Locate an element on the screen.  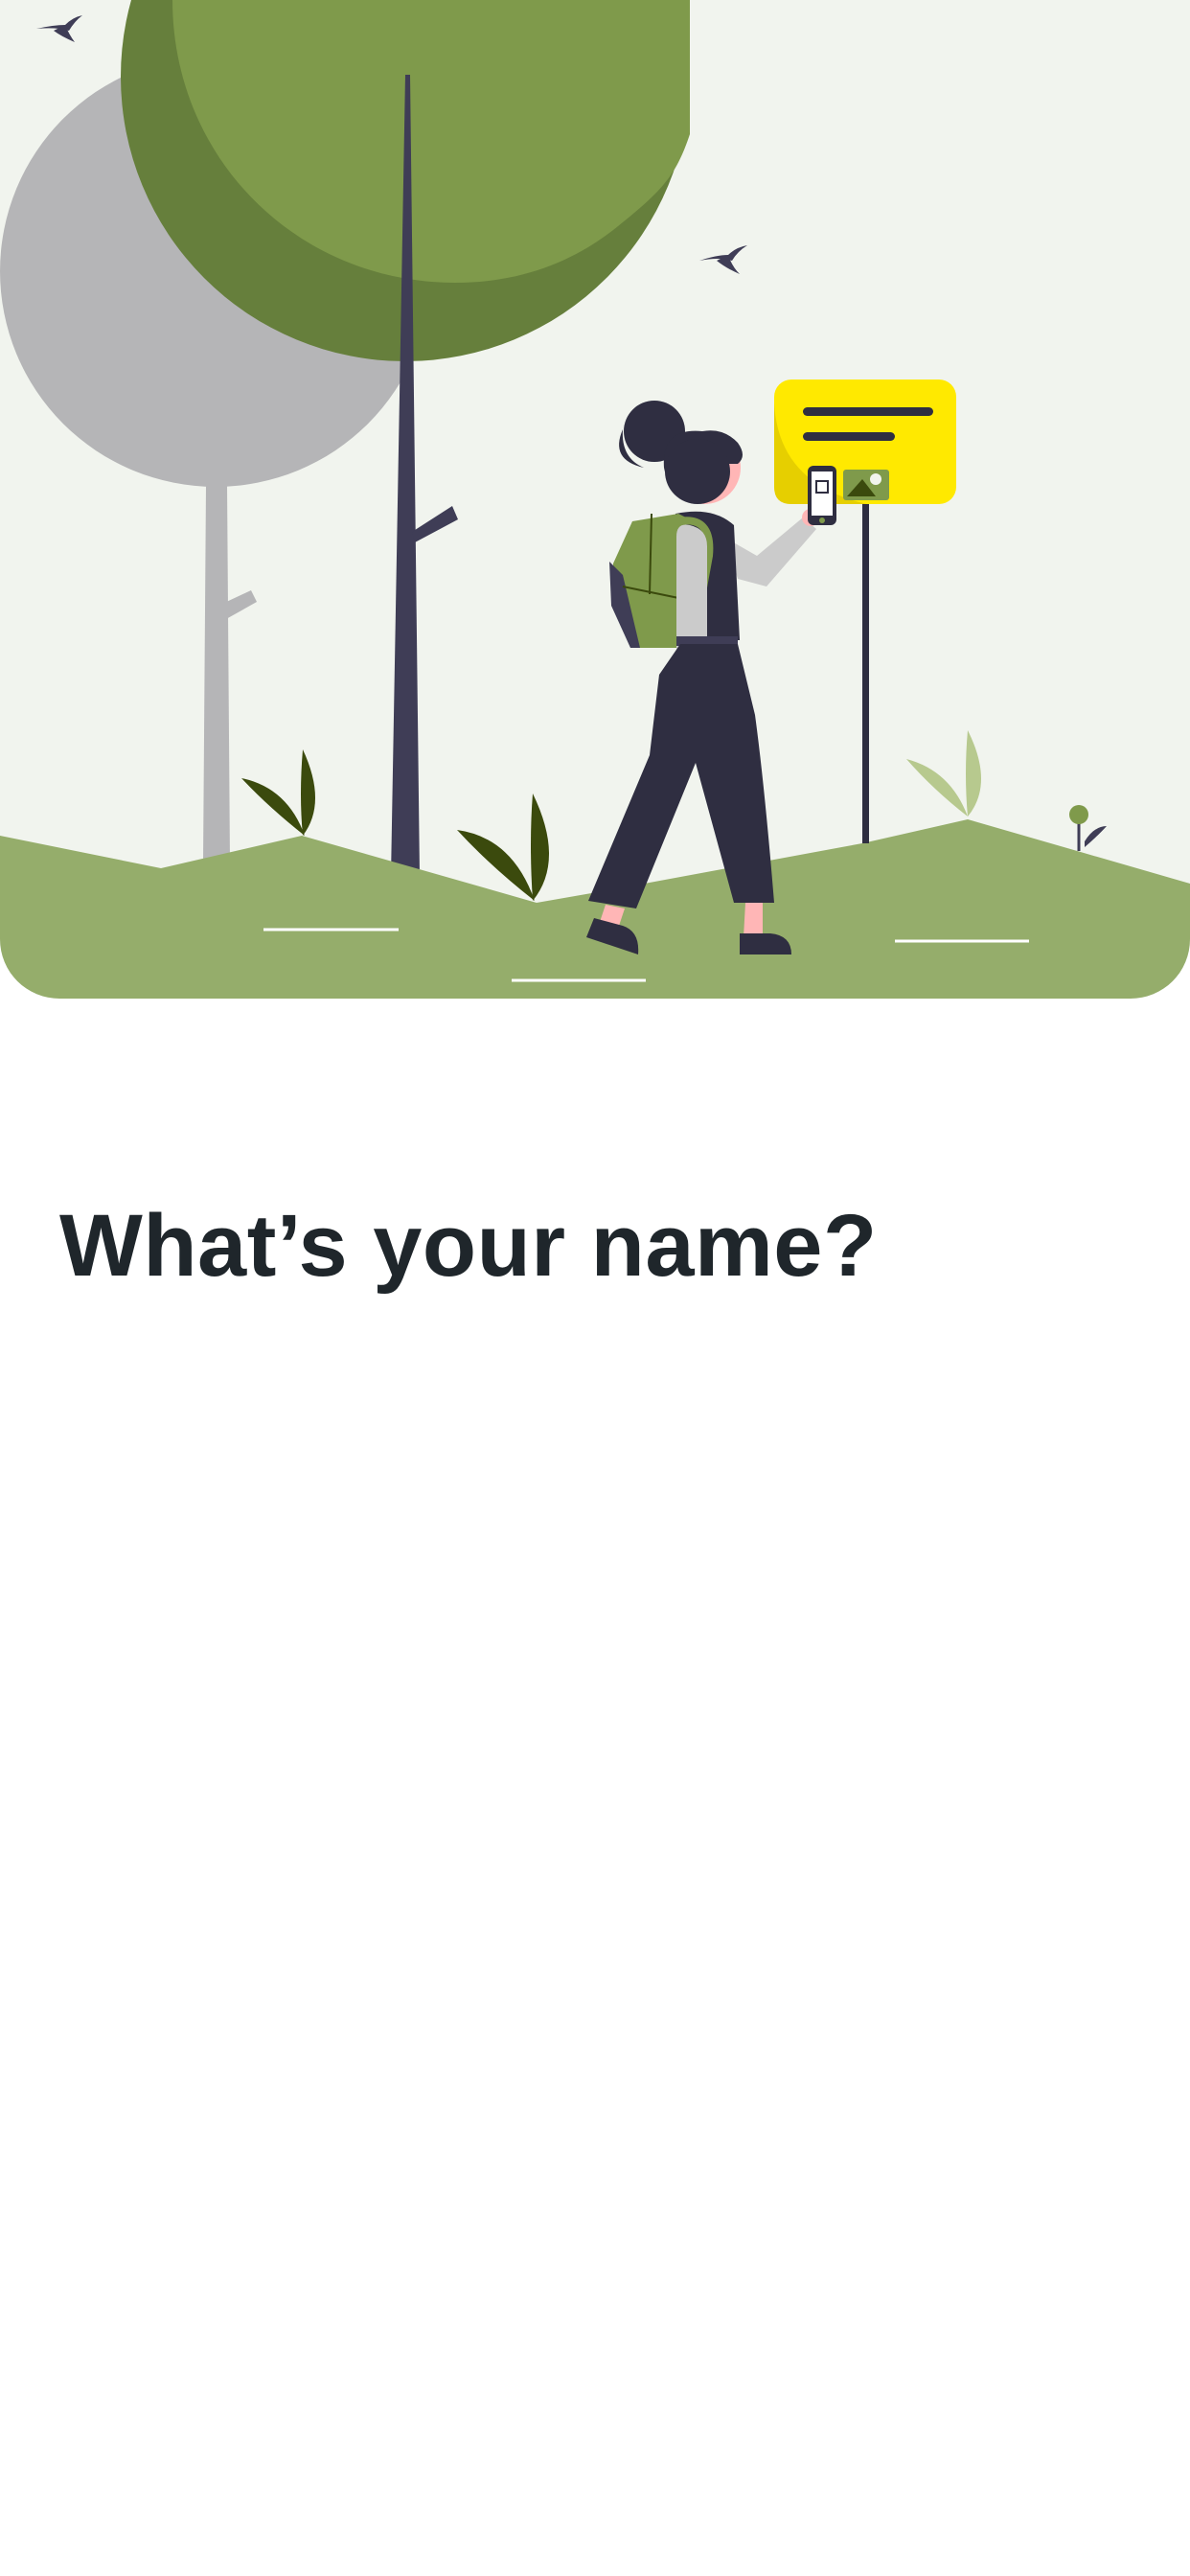
flower is located at coordinates (1088, 828).